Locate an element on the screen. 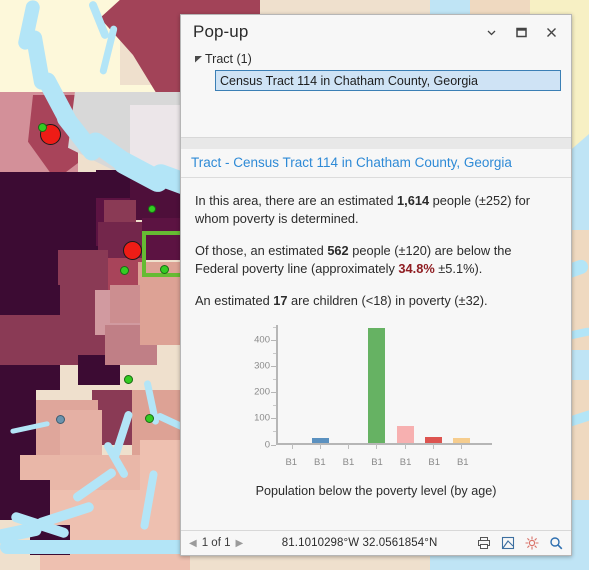 The image size is (589, 570). chart-y-tick-label: 400 is located at coordinates (262, 340).